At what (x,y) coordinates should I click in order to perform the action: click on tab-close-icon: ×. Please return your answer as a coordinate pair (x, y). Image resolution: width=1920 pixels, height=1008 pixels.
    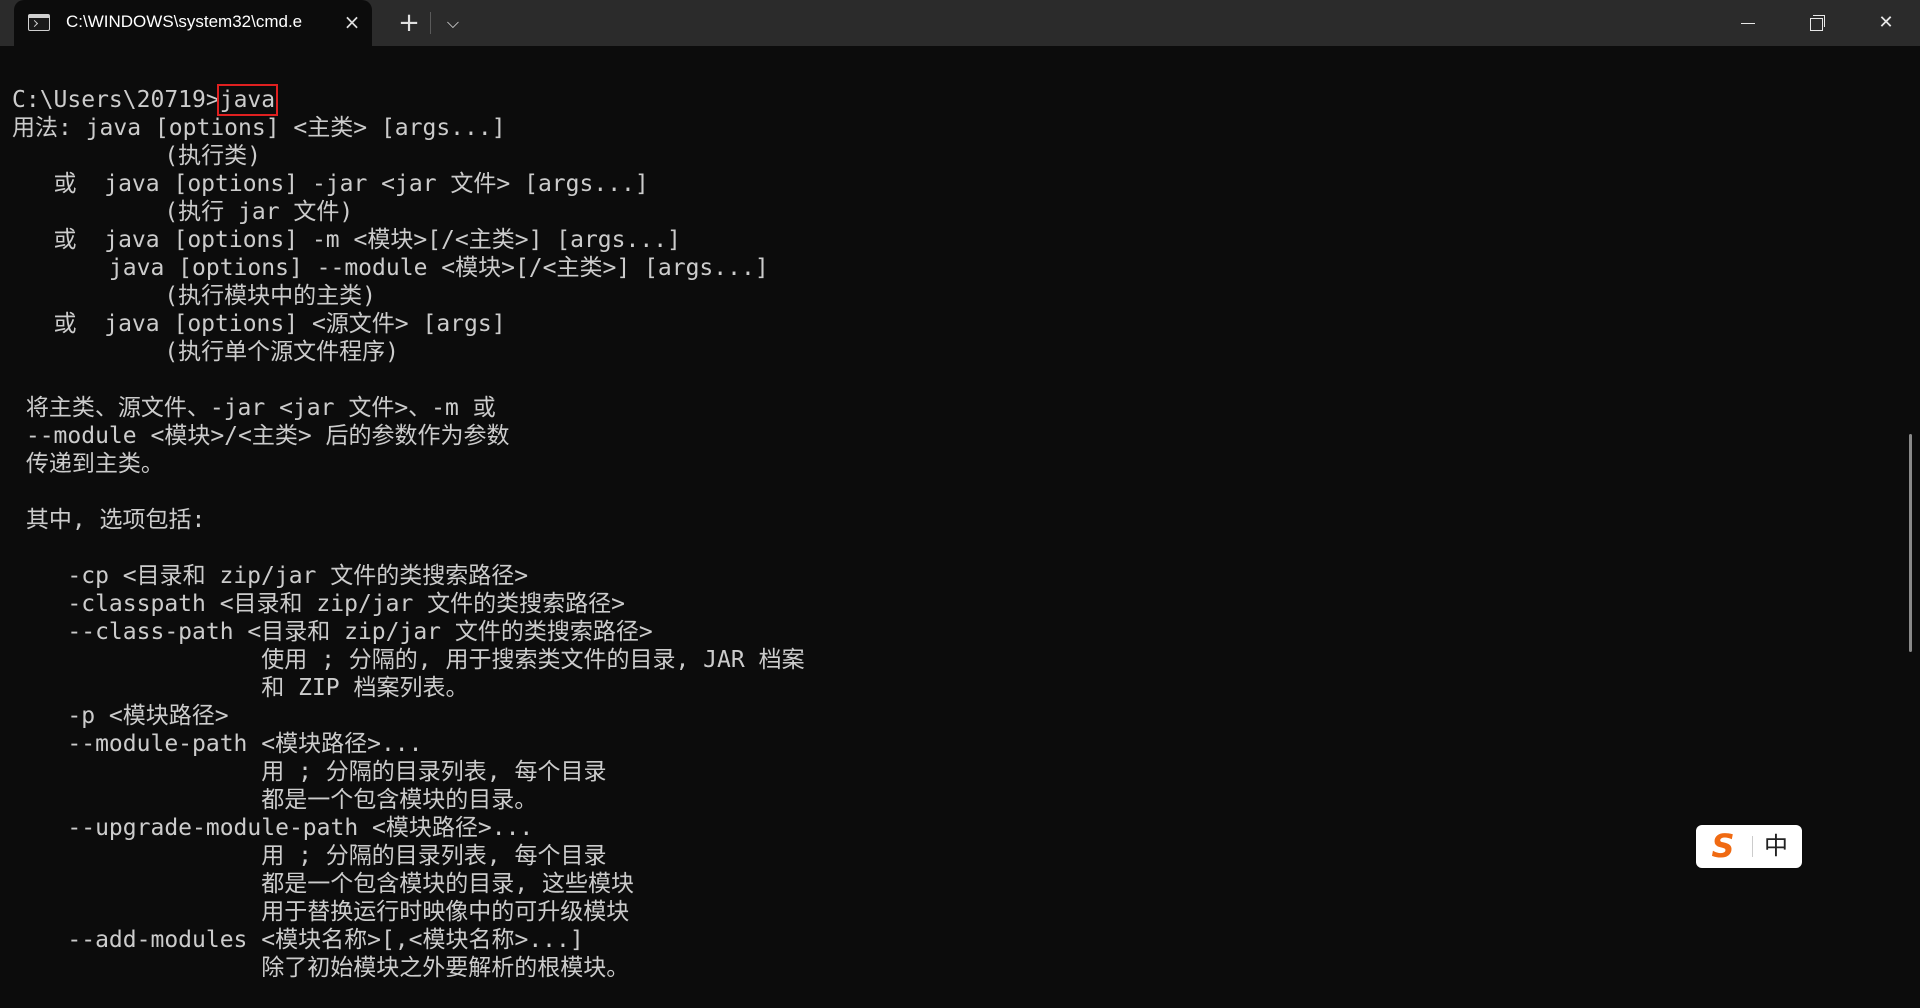
    Looking at the image, I should click on (352, 22).